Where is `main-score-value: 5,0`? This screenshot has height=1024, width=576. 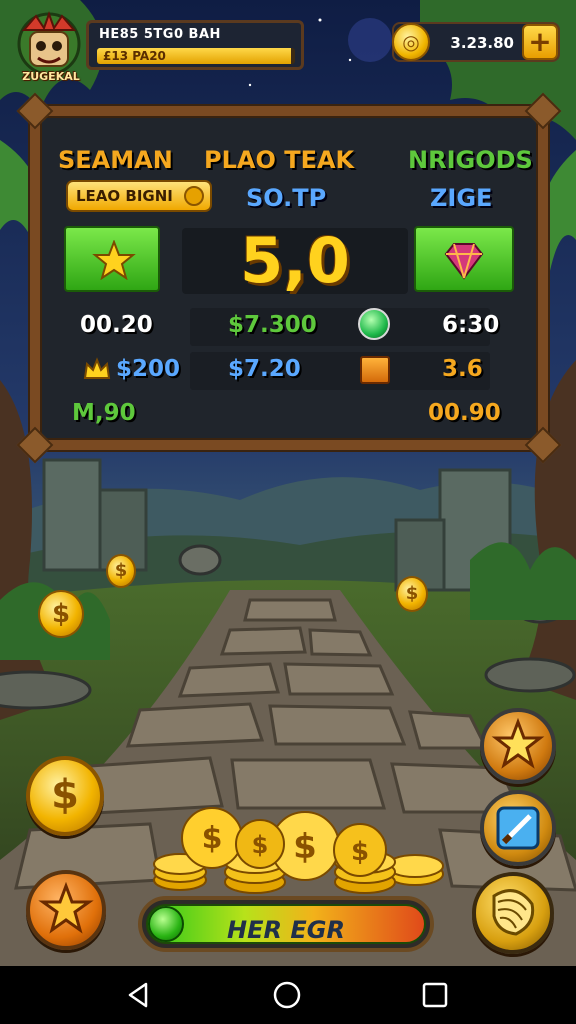
main-score-value: 5,0 is located at coordinates (295, 260).